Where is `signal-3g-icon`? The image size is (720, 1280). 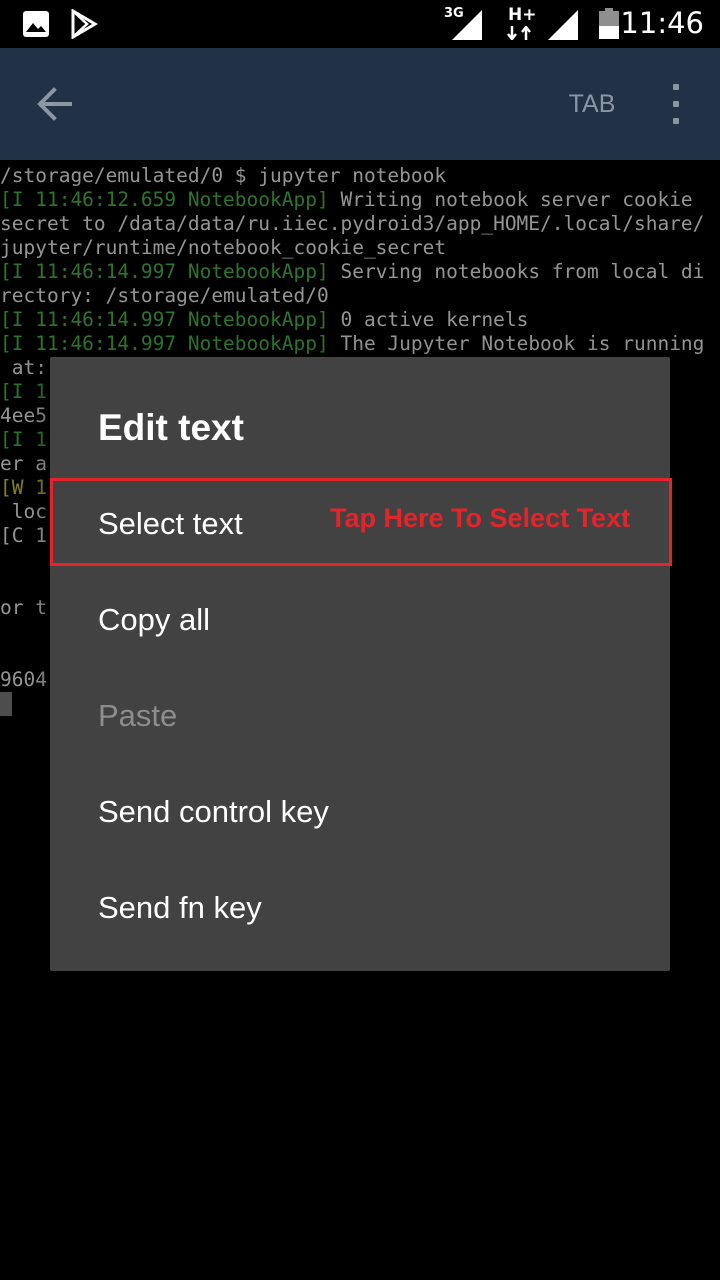 signal-3g-icon is located at coordinates (467, 25).